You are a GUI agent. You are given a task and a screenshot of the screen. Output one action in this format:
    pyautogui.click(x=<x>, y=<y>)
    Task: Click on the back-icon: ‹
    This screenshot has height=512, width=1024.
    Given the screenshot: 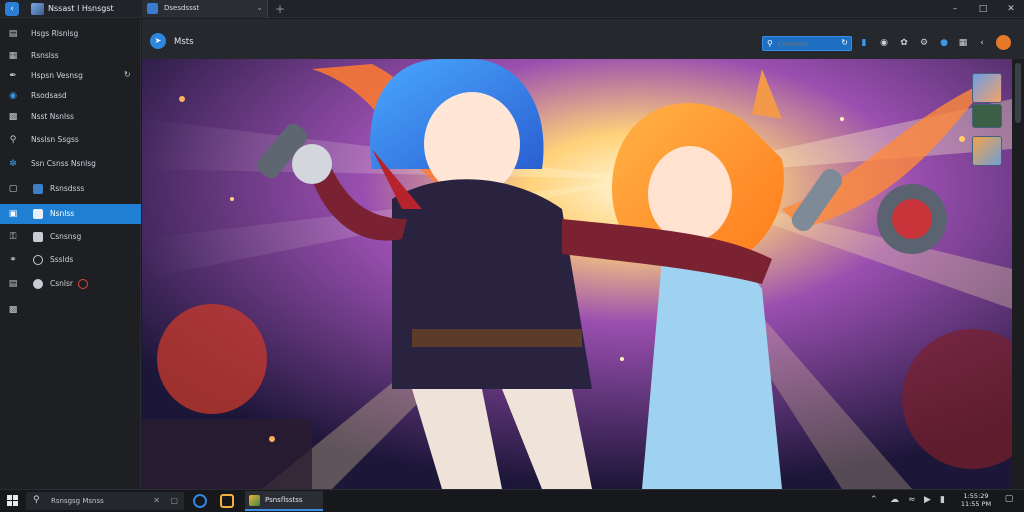 What is the action you would take?
    pyautogui.click(x=12, y=9)
    